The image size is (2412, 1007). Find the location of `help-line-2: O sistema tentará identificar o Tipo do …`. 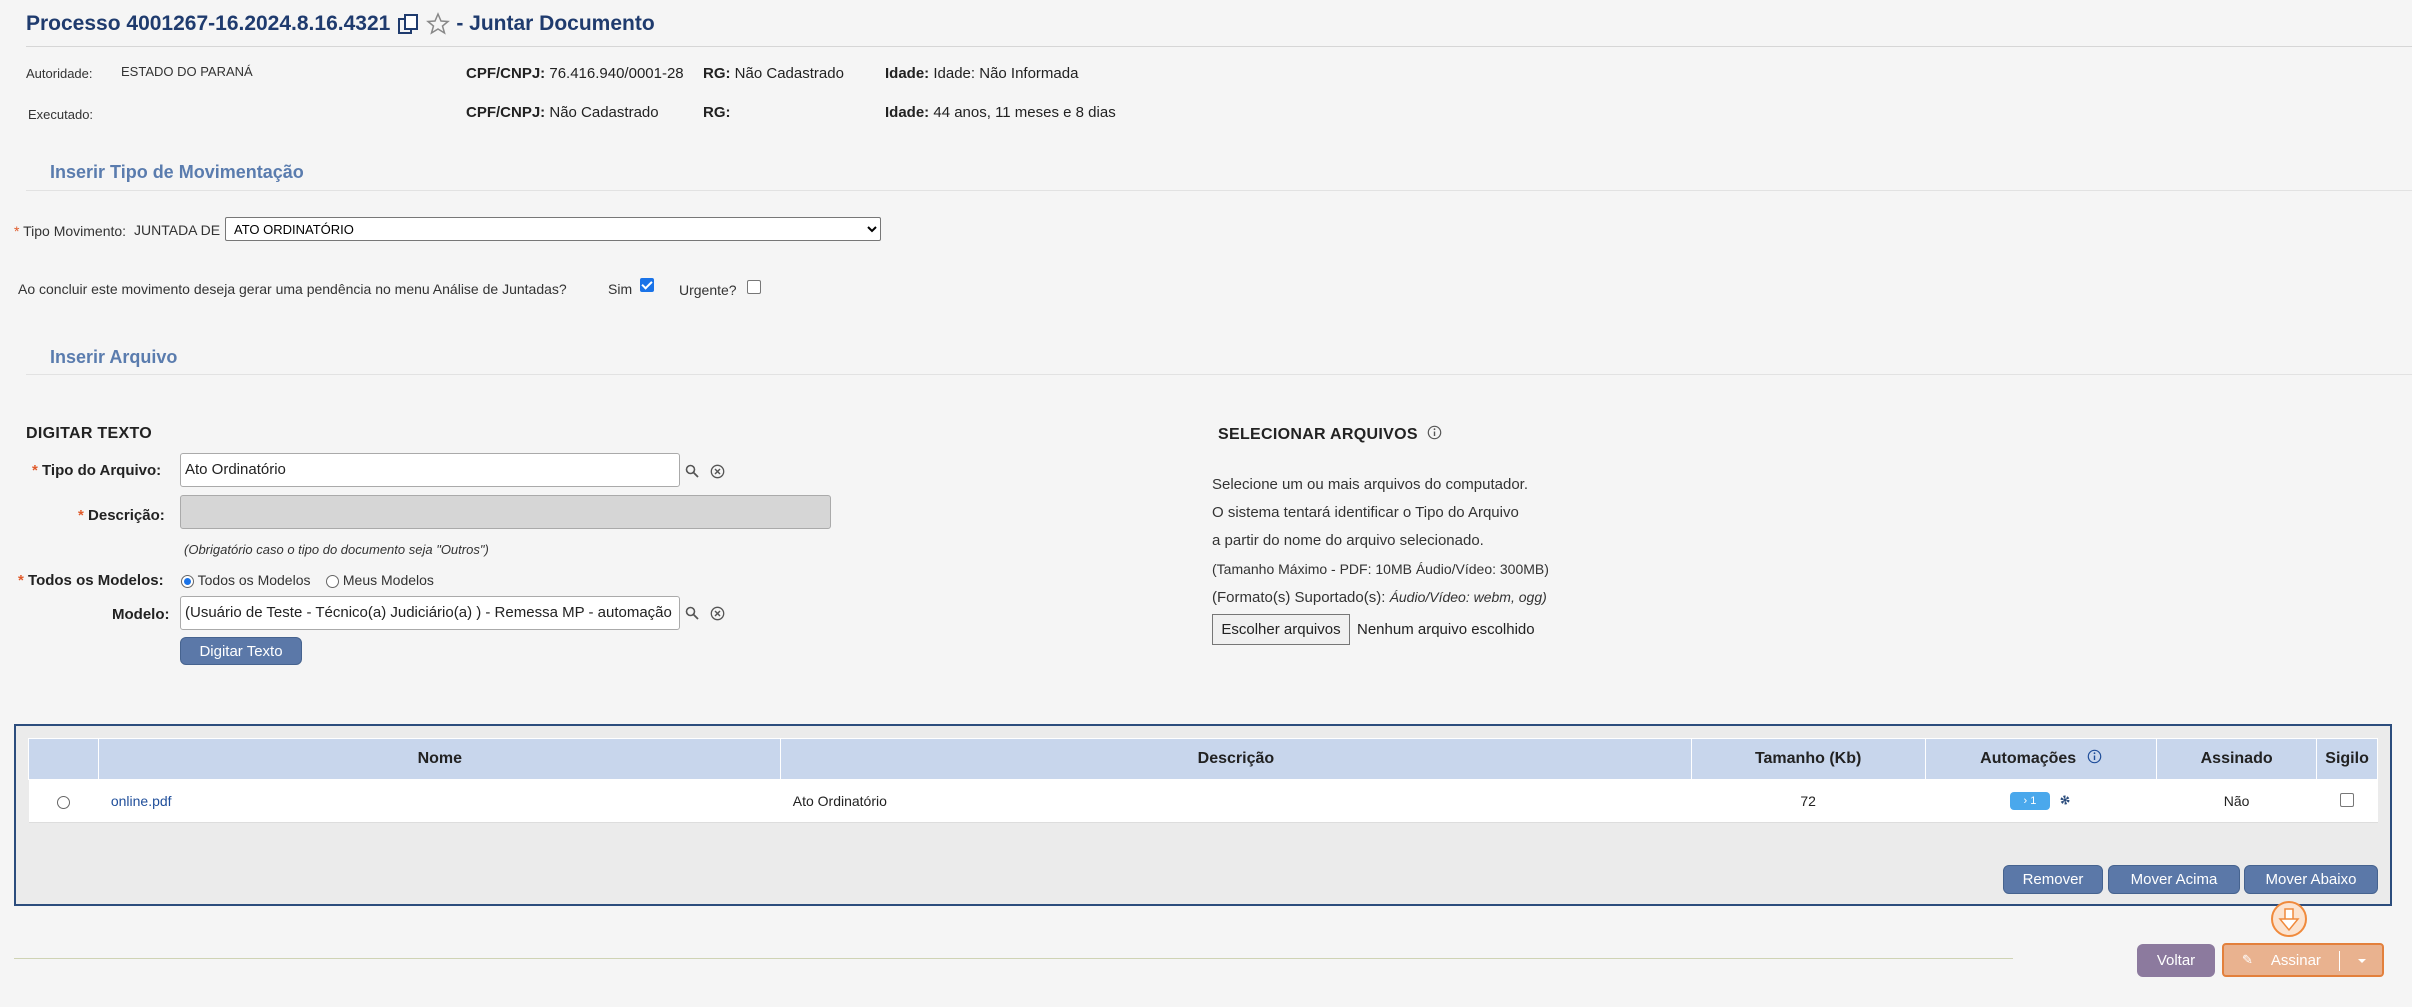

help-line-2: O sistema tentará identificar o Tipo do … is located at coordinates (1365, 512).